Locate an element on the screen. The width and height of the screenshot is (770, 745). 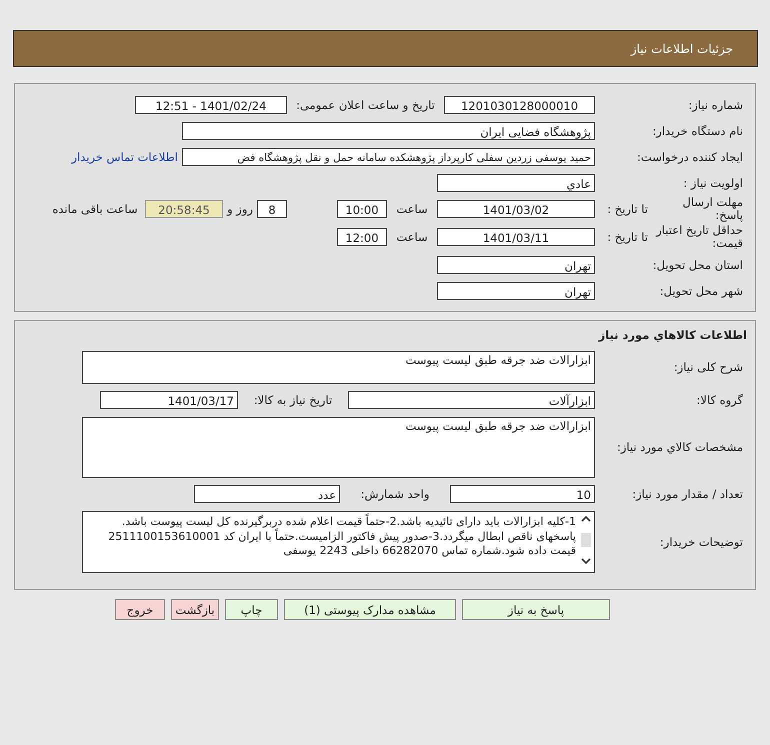
text-field: 1401/02/24 - 12:51 is located at coordinates (211, 105).